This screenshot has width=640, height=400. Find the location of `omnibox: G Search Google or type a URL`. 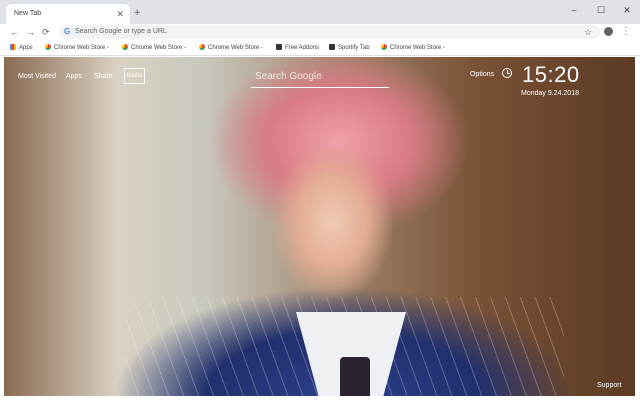

omnibox: G Search Google or type a URL is located at coordinates (330, 32).